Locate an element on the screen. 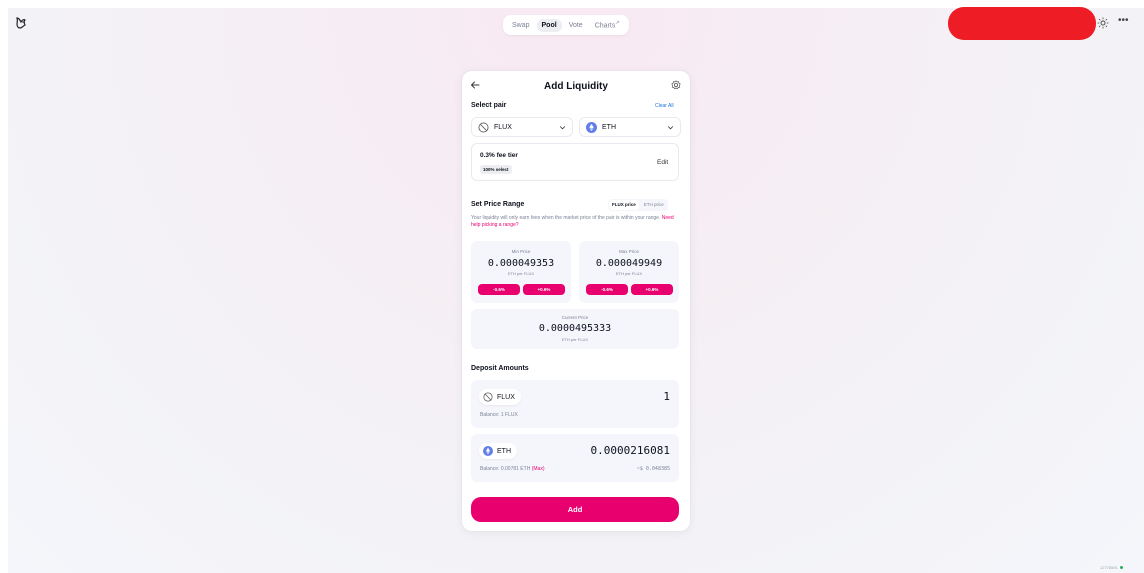 This screenshot has height=573, width=1144. deposit-eth-usd-value: ~$ 0.048385 is located at coordinates (653, 469).